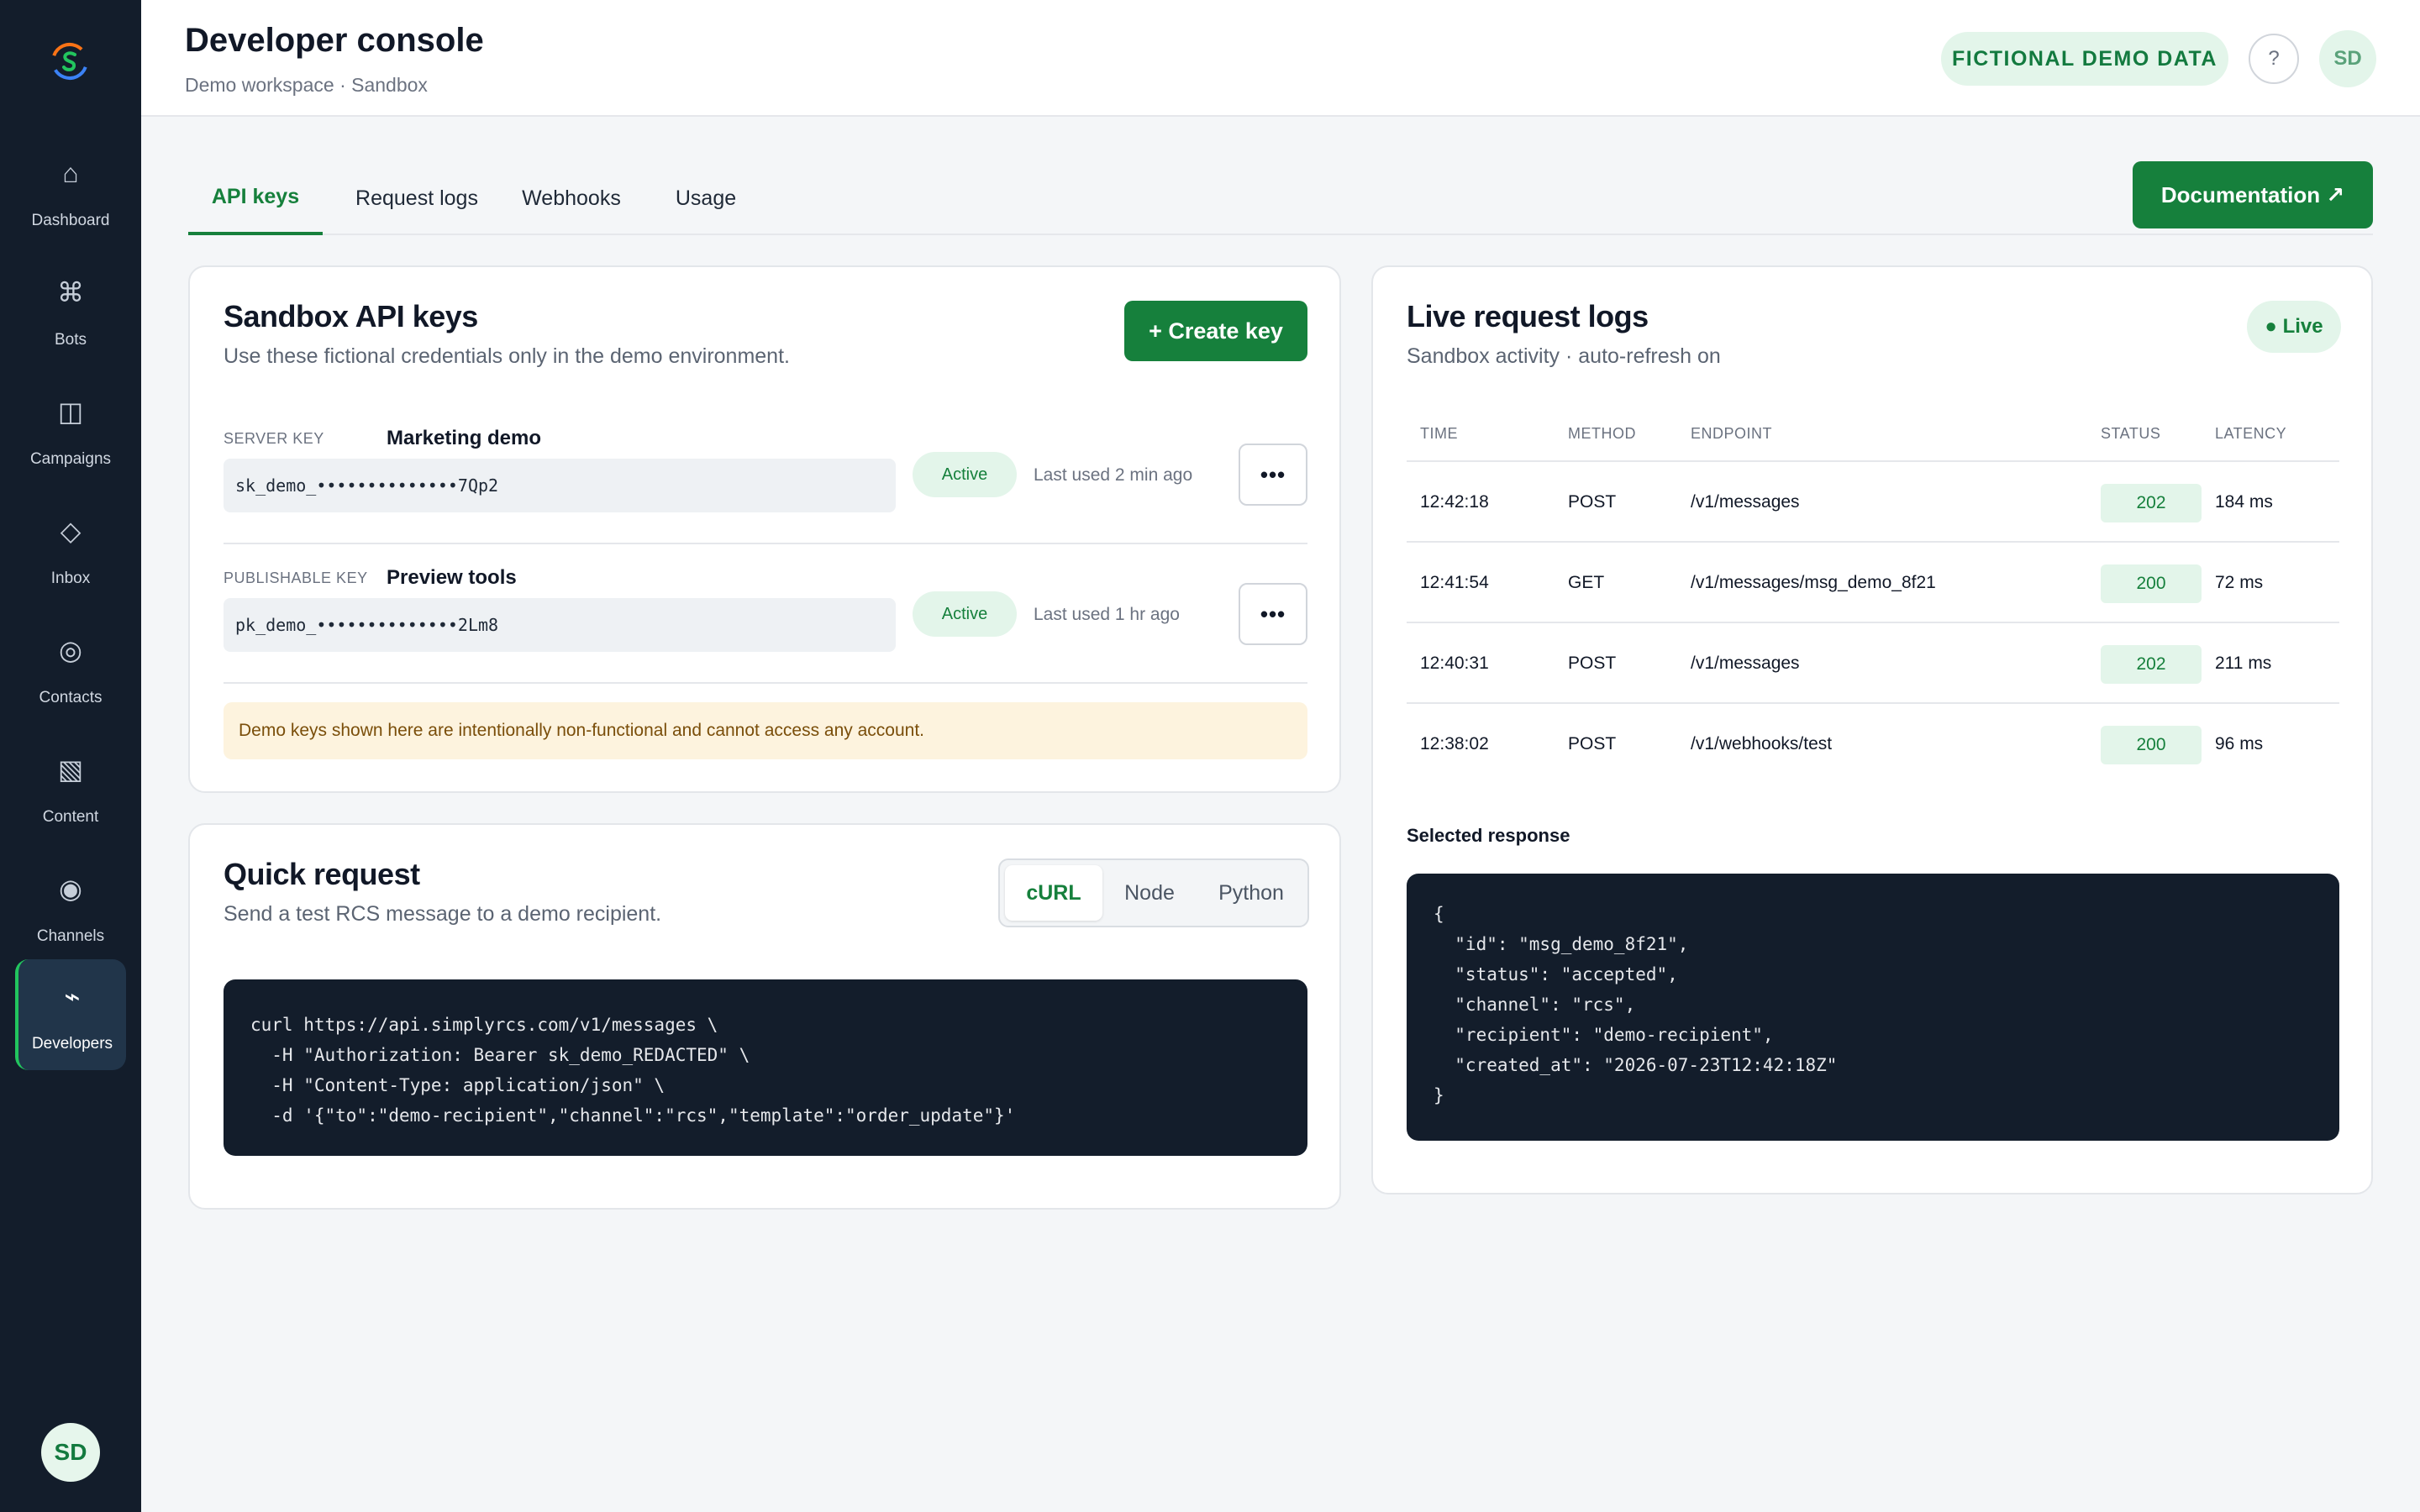 The height and width of the screenshot is (1512, 2420). I want to click on sidebar-item-label: Bots, so click(70, 340).